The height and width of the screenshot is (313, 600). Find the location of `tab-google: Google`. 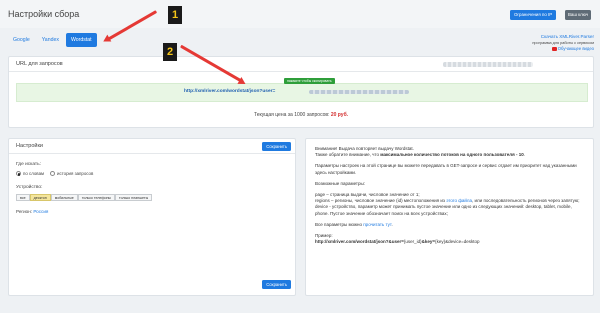

tab-google: Google is located at coordinates (21, 40).